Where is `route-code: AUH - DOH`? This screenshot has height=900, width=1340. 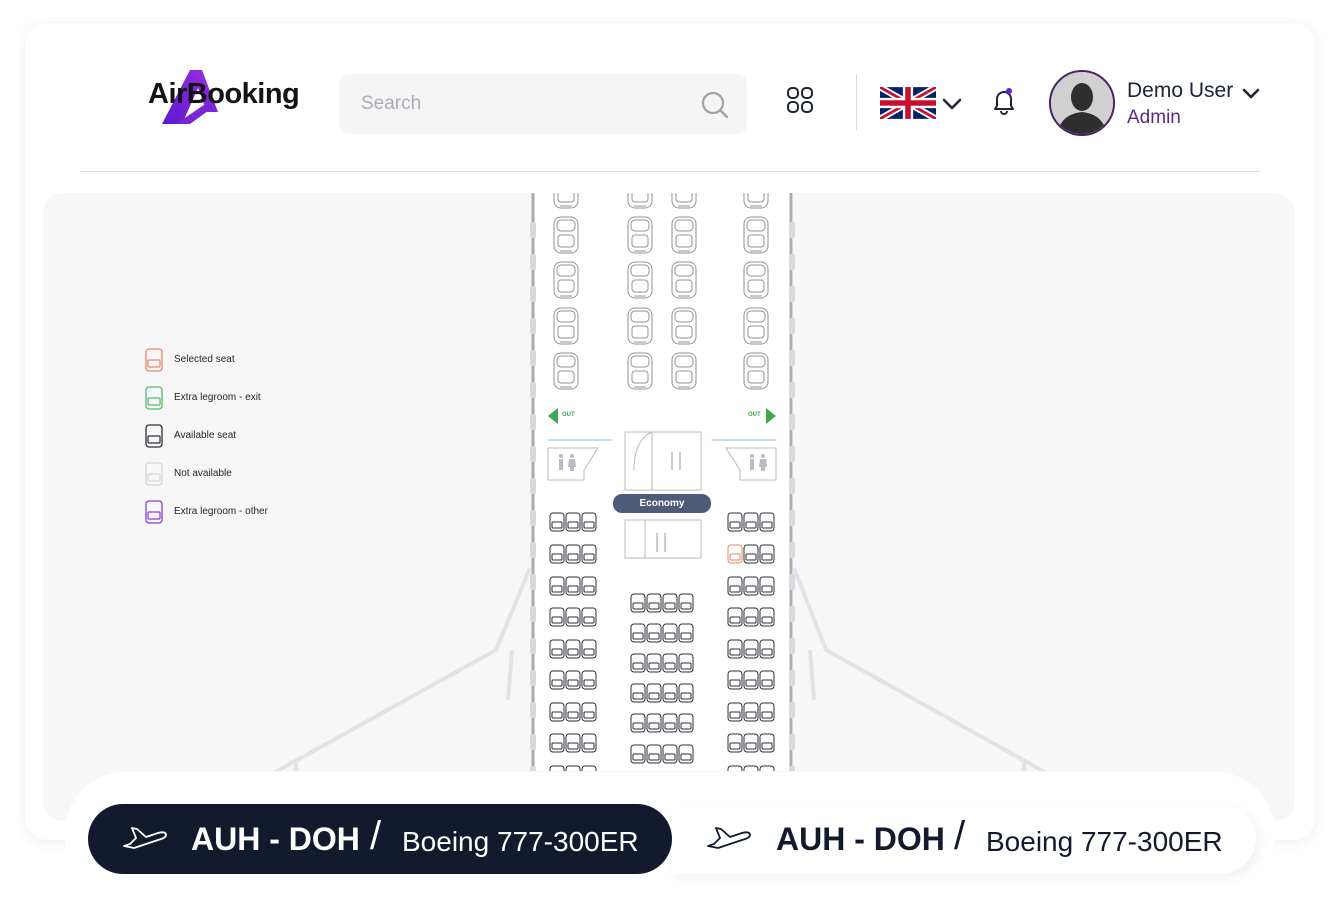
route-code: AUH - DOH is located at coordinates (860, 839).